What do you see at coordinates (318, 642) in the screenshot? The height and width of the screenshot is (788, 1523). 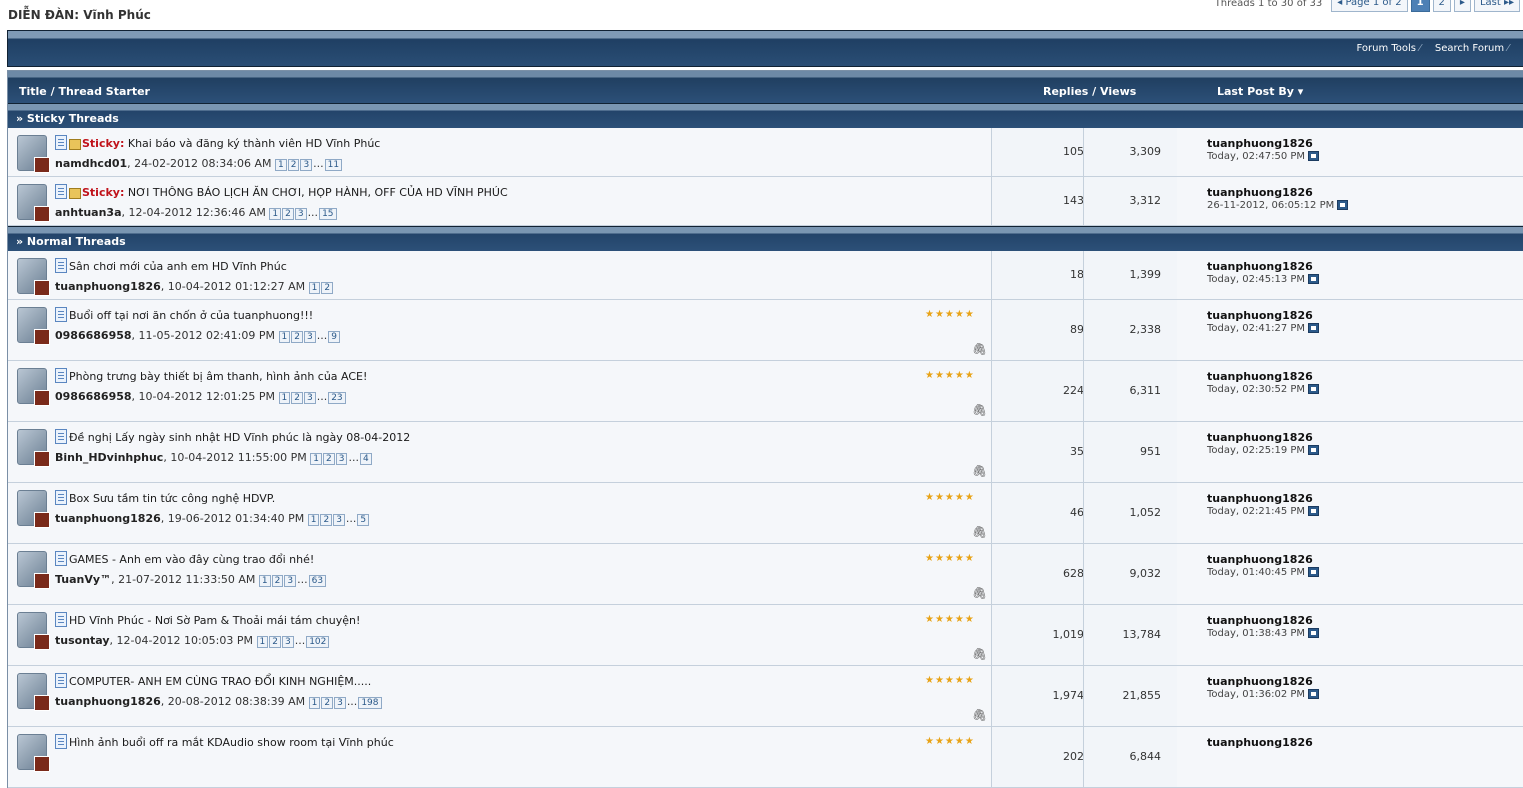 I see `thread-last-page-link: 102` at bounding box center [318, 642].